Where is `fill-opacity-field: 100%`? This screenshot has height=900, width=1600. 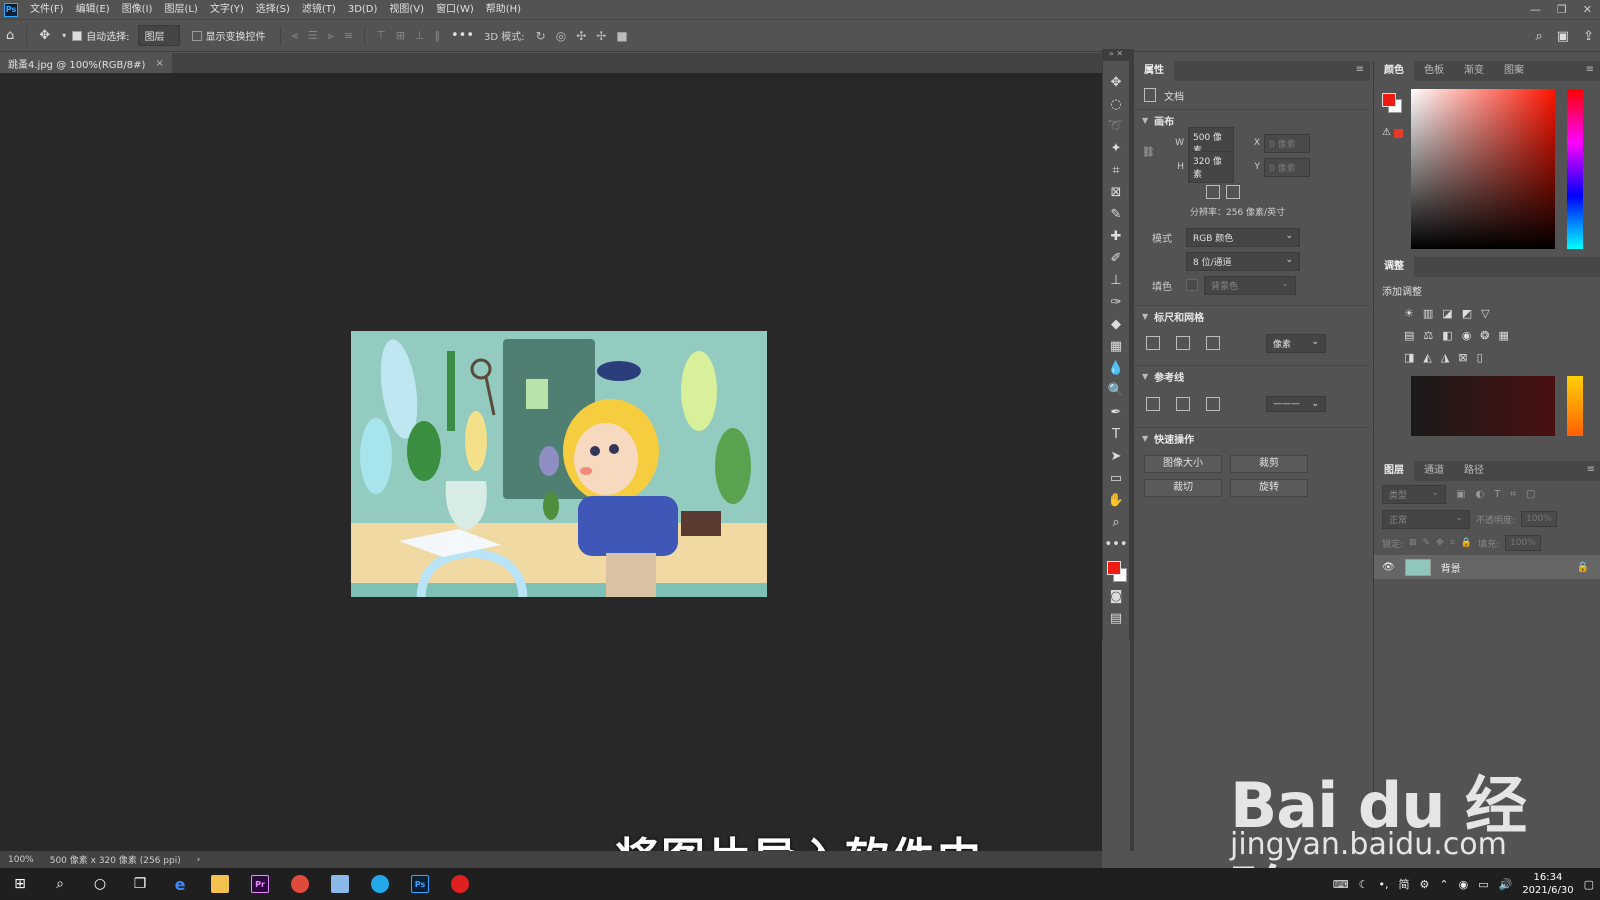 fill-opacity-field: 100% is located at coordinates (1523, 543).